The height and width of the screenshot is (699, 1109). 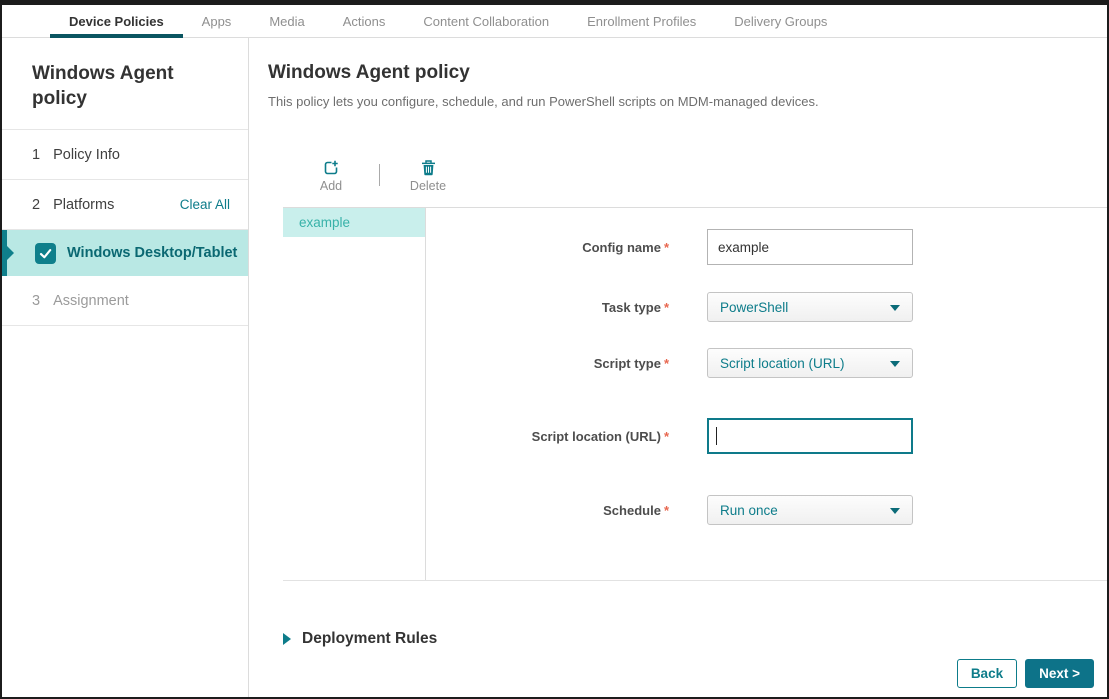 What do you see at coordinates (495, 307) in the screenshot?
I see `field-label: Task type *` at bounding box center [495, 307].